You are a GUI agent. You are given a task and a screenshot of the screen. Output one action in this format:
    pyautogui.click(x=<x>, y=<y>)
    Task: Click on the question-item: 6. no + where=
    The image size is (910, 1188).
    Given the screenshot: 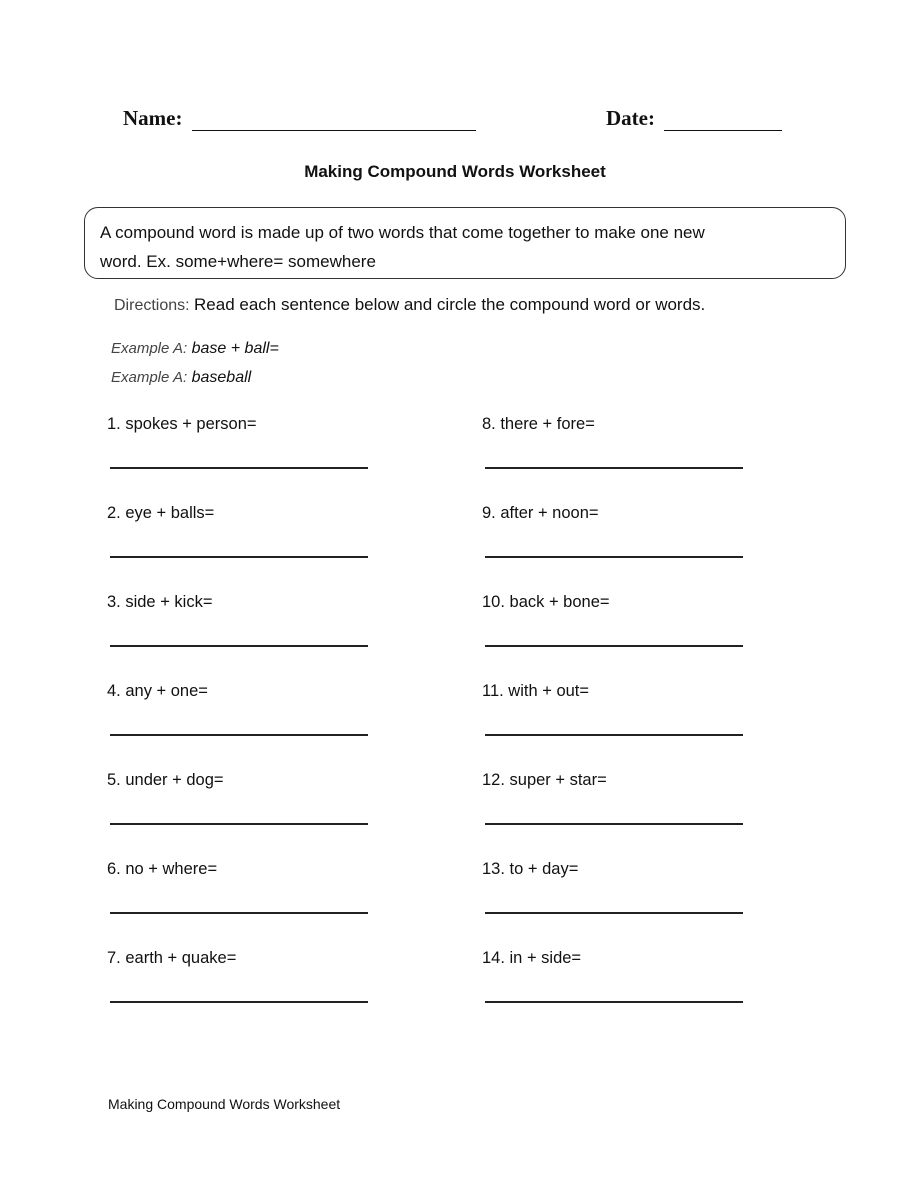 What is the action you would take?
    pyautogui.click(x=162, y=869)
    